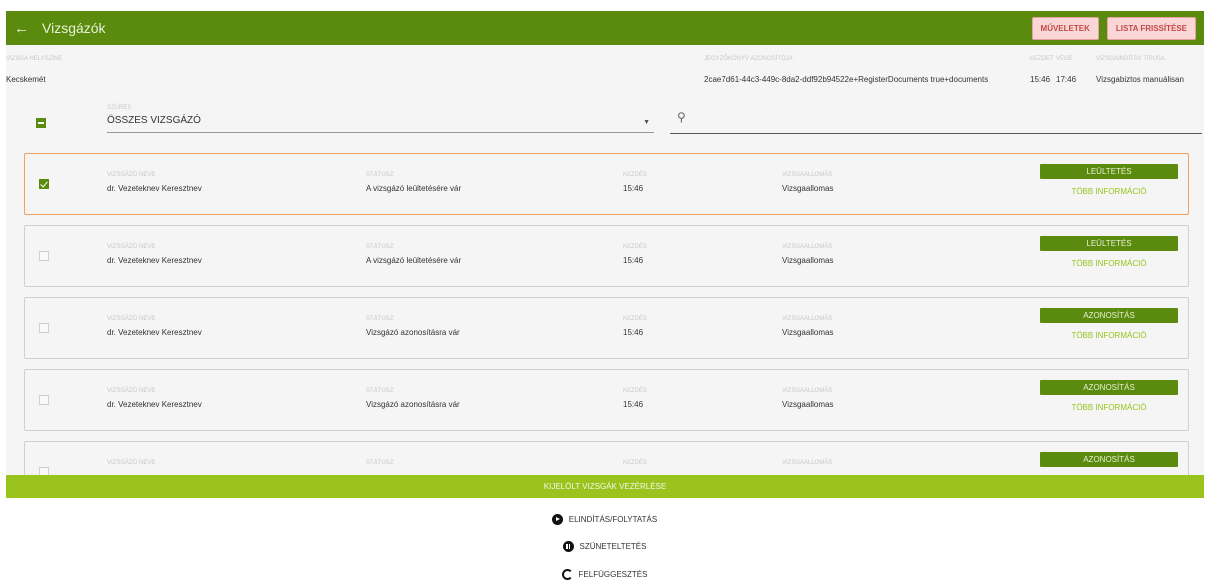  I want to click on page-title: Vizsgázók, so click(74, 28).